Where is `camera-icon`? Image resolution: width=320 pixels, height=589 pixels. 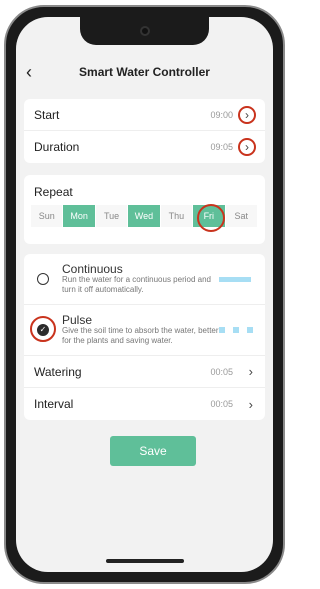
camera-icon is located at coordinates (145, 31).